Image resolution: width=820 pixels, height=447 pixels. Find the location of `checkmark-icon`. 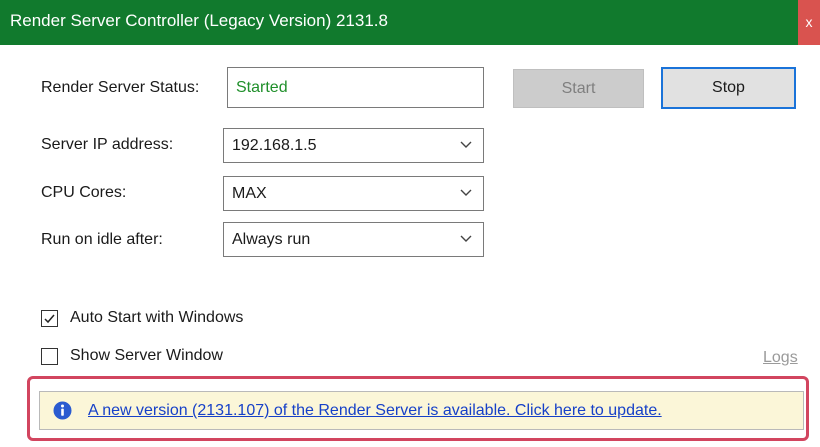

checkmark-icon is located at coordinates (49, 319).